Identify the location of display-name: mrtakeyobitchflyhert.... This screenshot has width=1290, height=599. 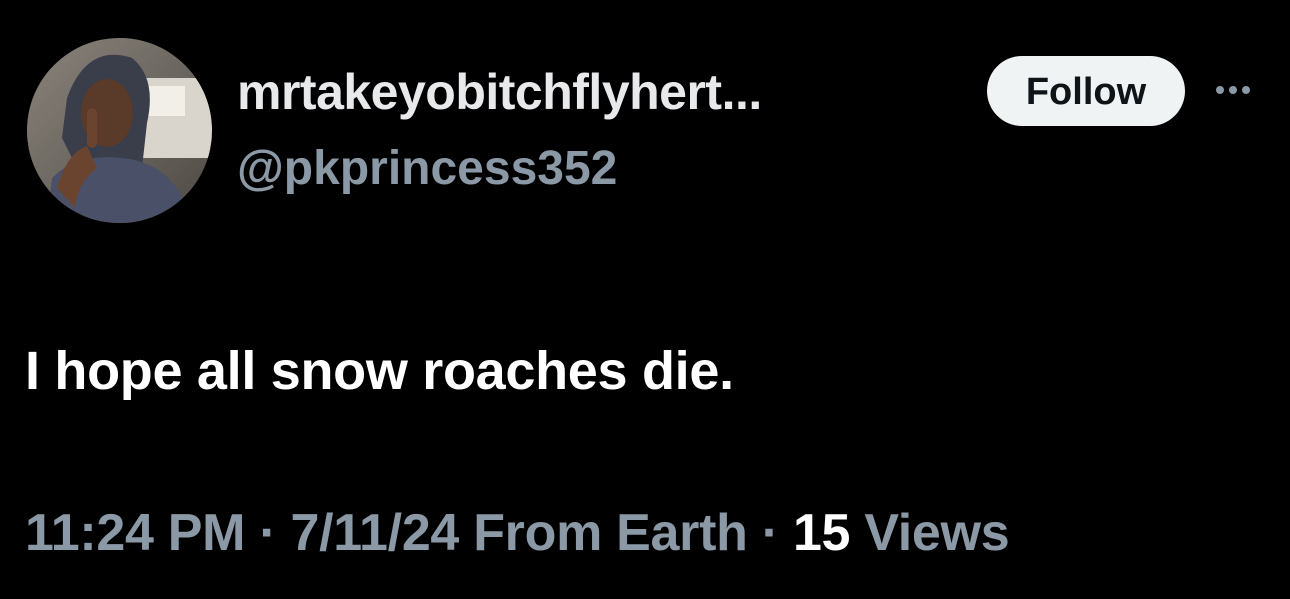
(499, 92).